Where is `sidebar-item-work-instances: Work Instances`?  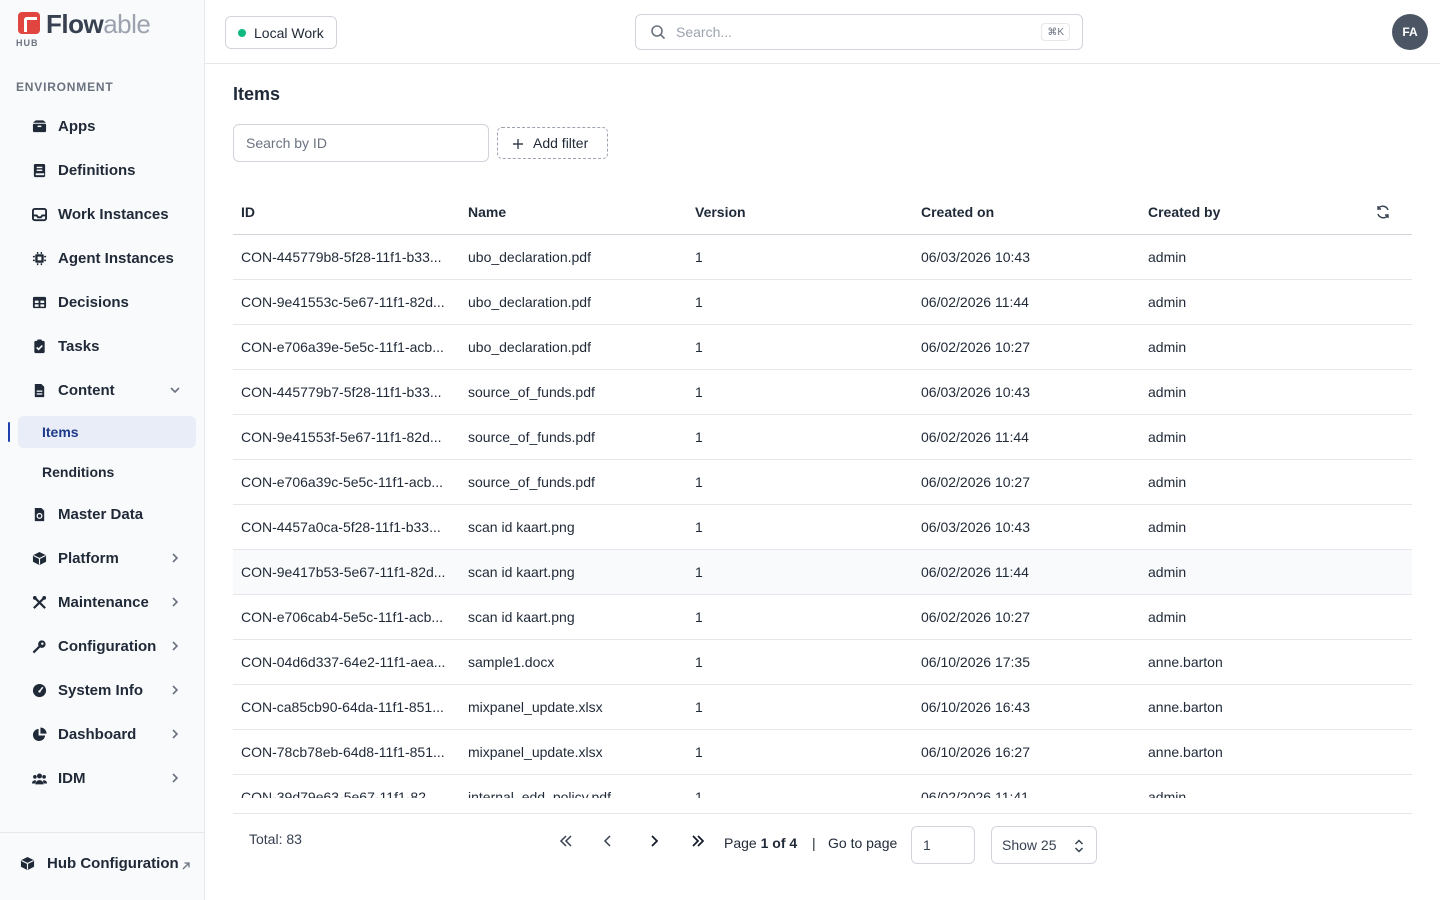
sidebar-item-work-instances: Work Instances is located at coordinates (107, 214).